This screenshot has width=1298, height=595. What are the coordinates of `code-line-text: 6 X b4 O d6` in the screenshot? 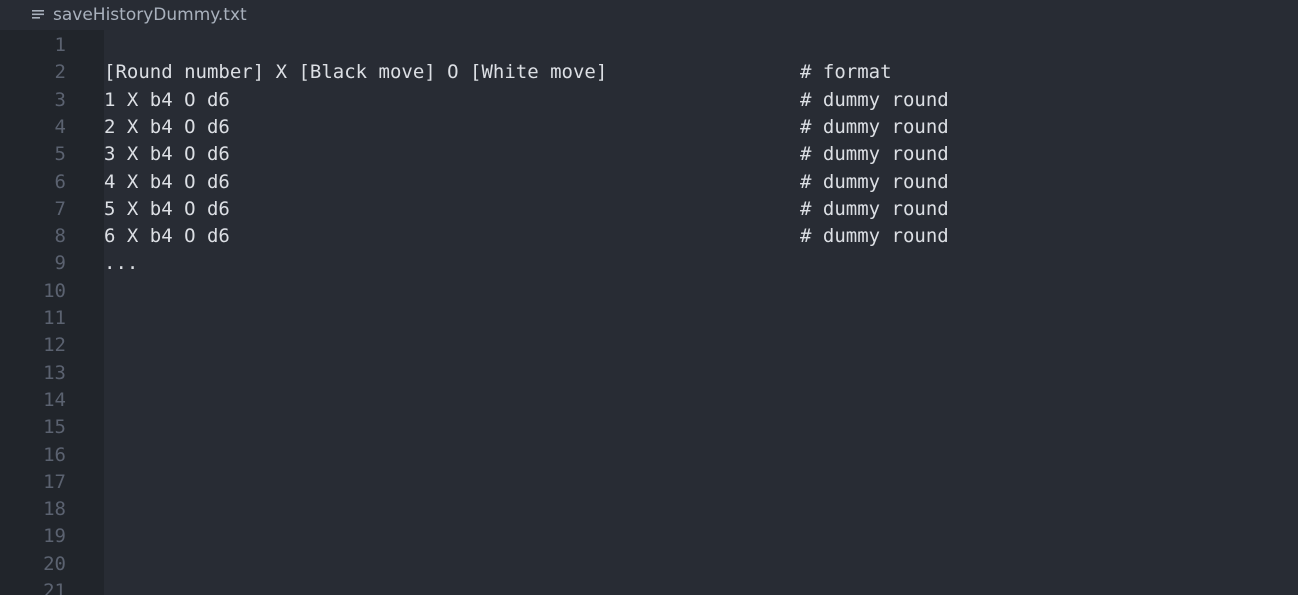 It's located at (167, 236).